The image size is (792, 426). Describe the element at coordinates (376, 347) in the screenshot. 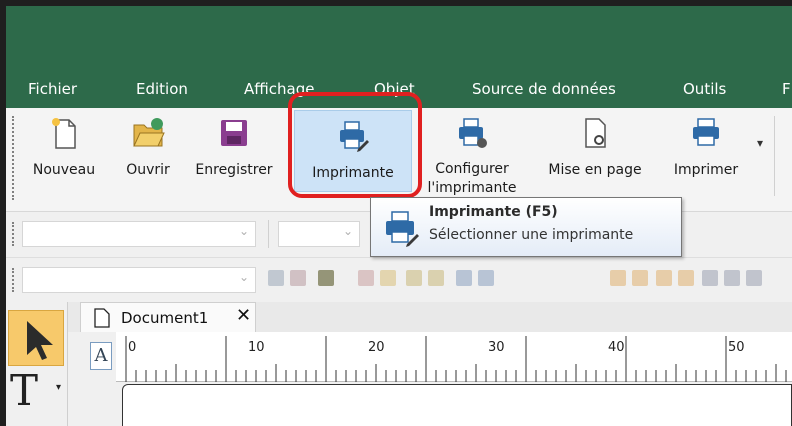

I see `ruler-label: 20` at that location.